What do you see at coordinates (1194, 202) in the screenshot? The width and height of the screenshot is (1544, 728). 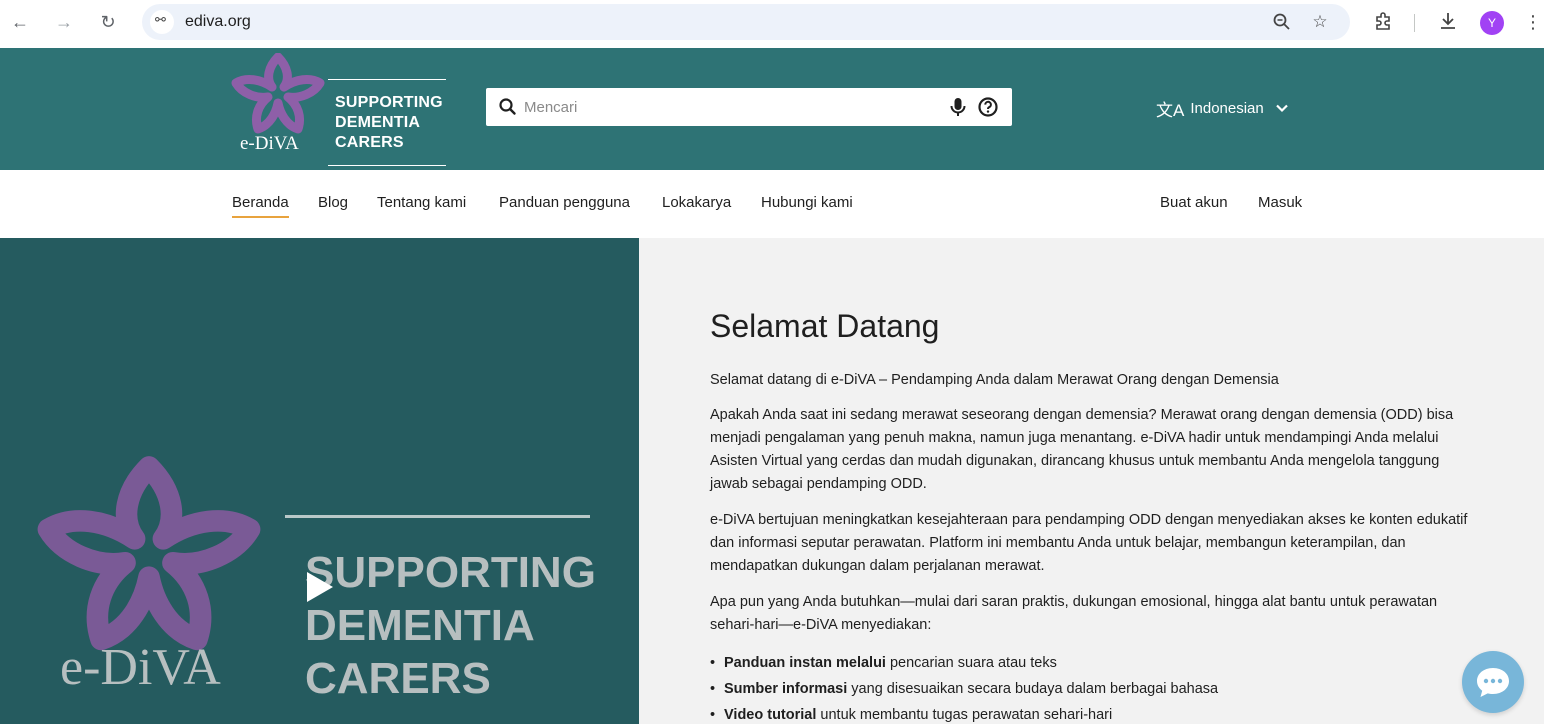 I see `register-link: Buat akun` at bounding box center [1194, 202].